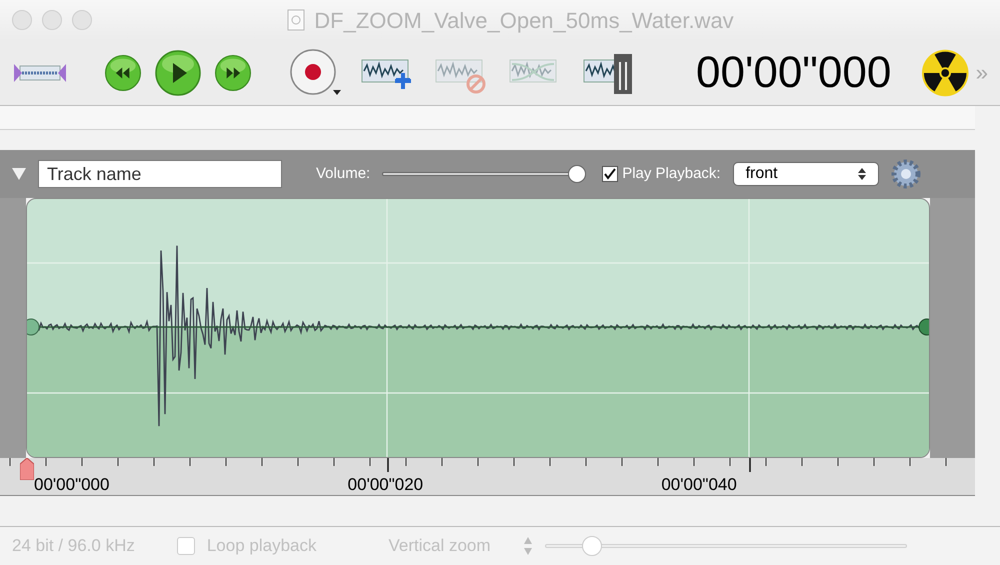  I want to click on collapse-triangle-icon, so click(19, 174).